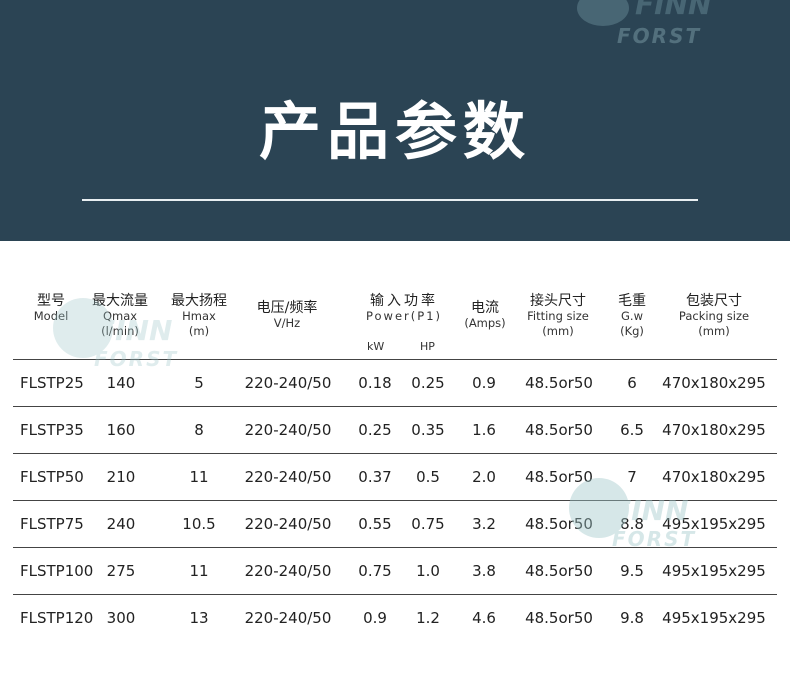 The image size is (790, 681). I want to click on cell-hmax: 10.5, so click(199, 524).